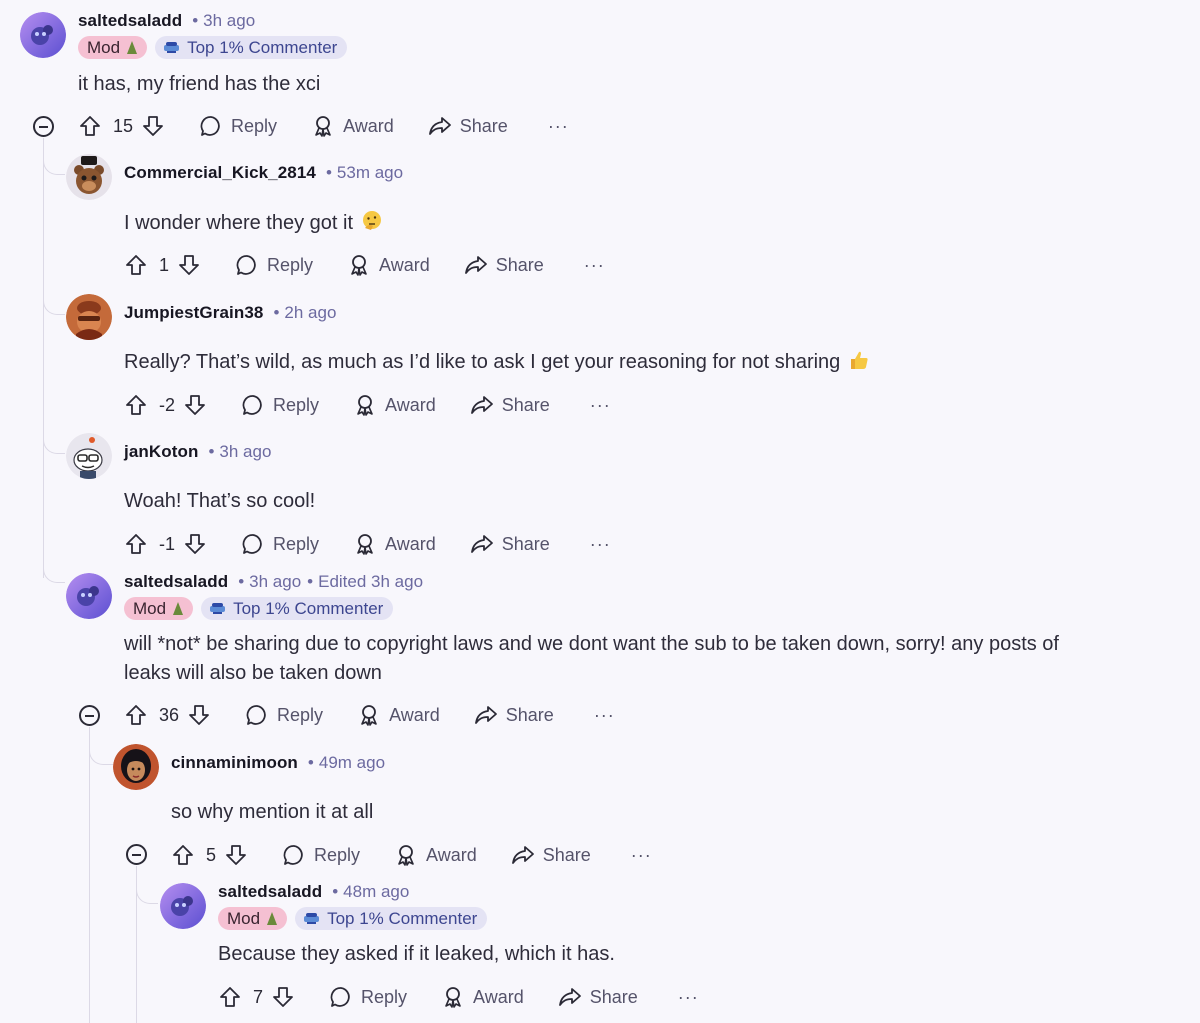 Image resolution: width=1200 pixels, height=1023 pixels. I want to click on timestamp-text: 48m ago, so click(376, 891).